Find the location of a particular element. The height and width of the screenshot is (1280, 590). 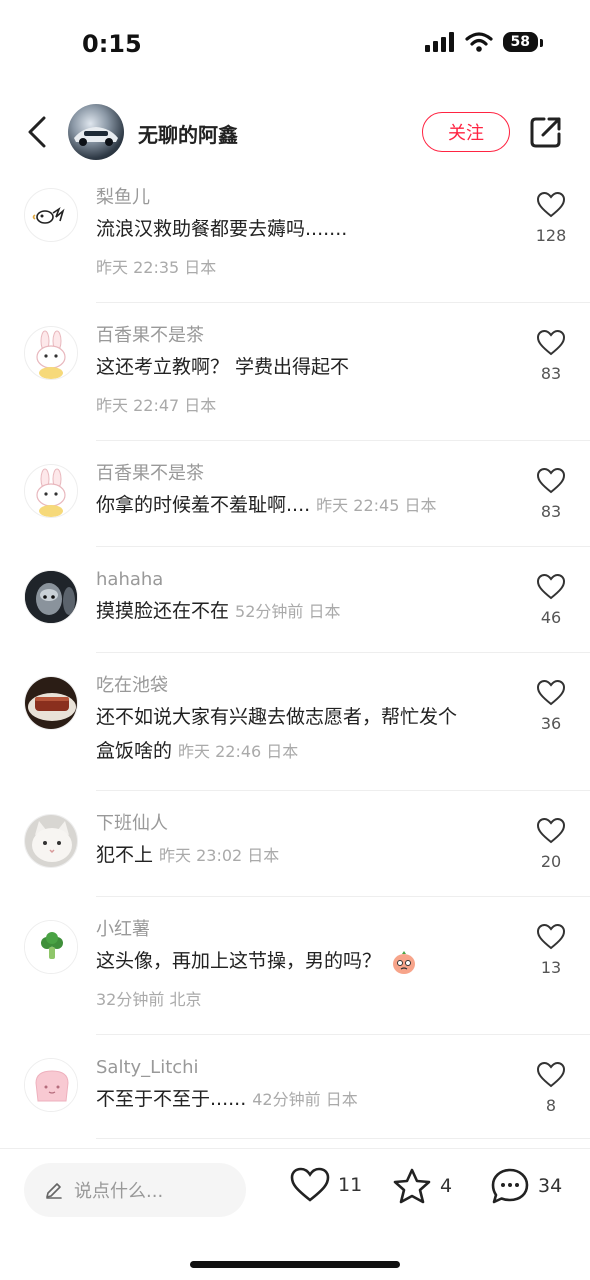

comment-text-row: 犯不上 昨天 23:02 日本 is located at coordinates (306, 855).